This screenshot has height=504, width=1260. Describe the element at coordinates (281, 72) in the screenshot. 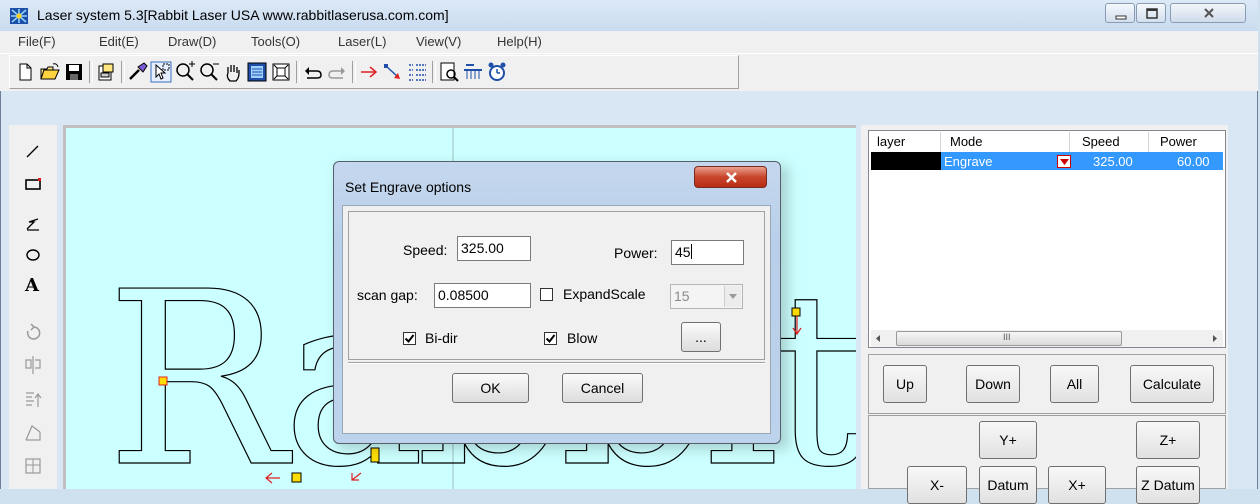

I see `zoom-fit-icon` at that location.